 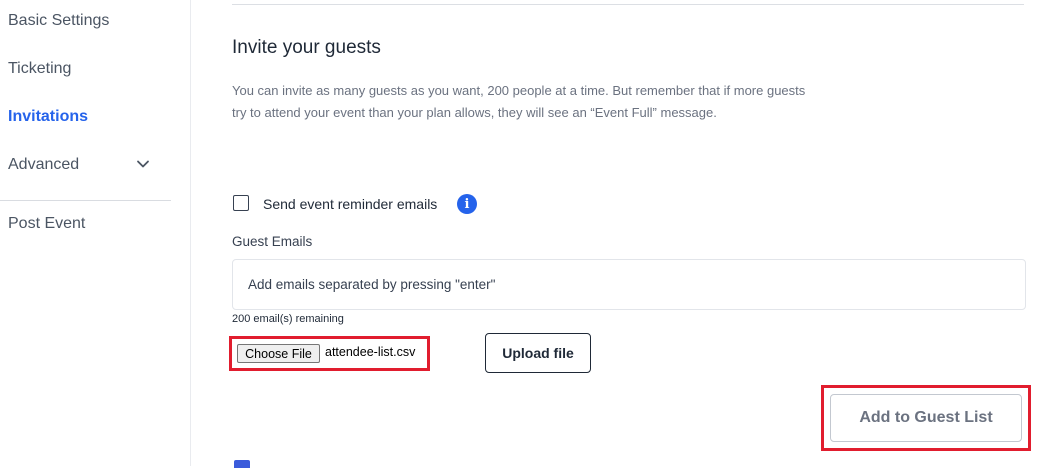 What do you see at coordinates (241, 203) in the screenshot?
I see `reminder-checkbox` at bounding box center [241, 203].